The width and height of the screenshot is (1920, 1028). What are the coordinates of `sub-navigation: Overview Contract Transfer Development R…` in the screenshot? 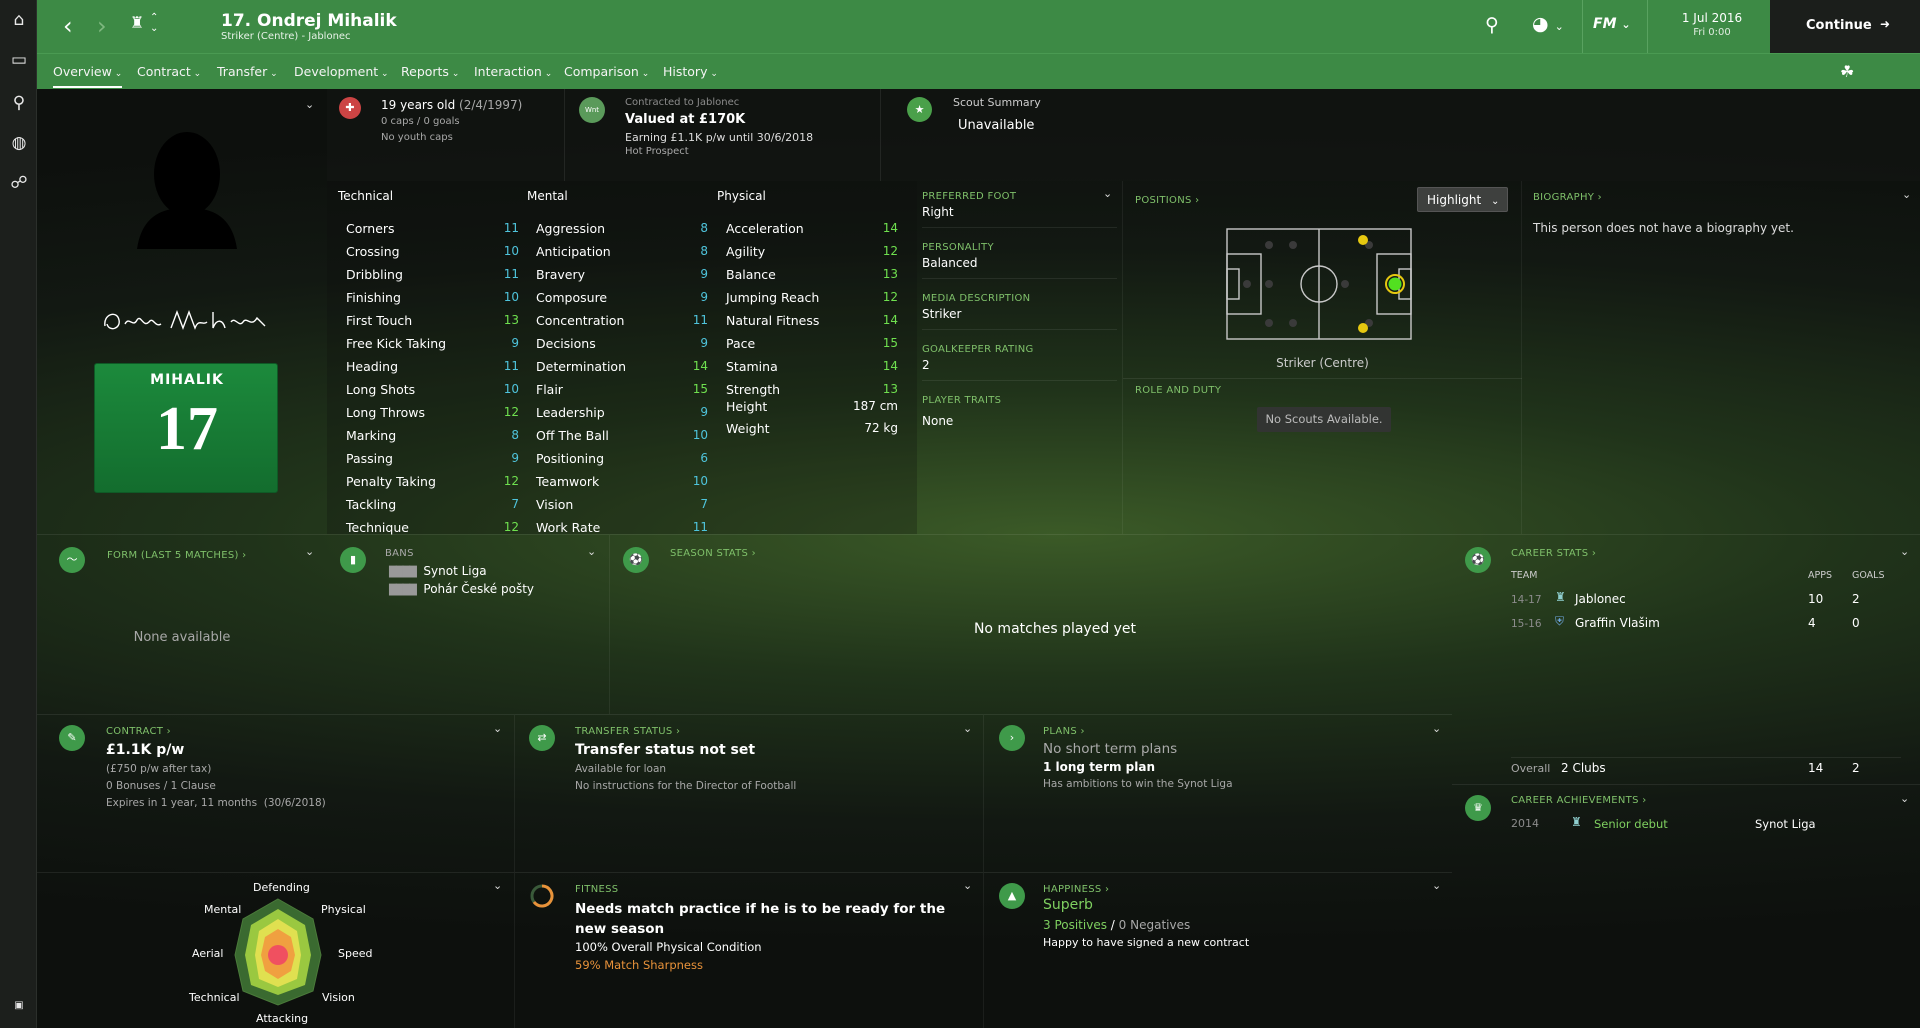 It's located at (978, 71).